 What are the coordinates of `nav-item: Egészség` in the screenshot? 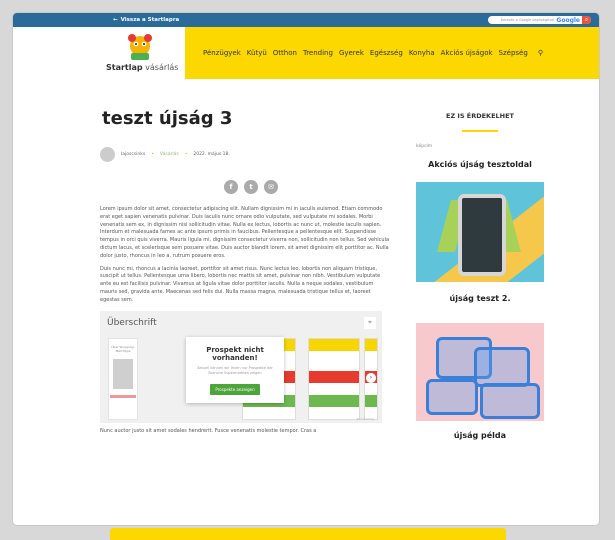 It's located at (386, 53).